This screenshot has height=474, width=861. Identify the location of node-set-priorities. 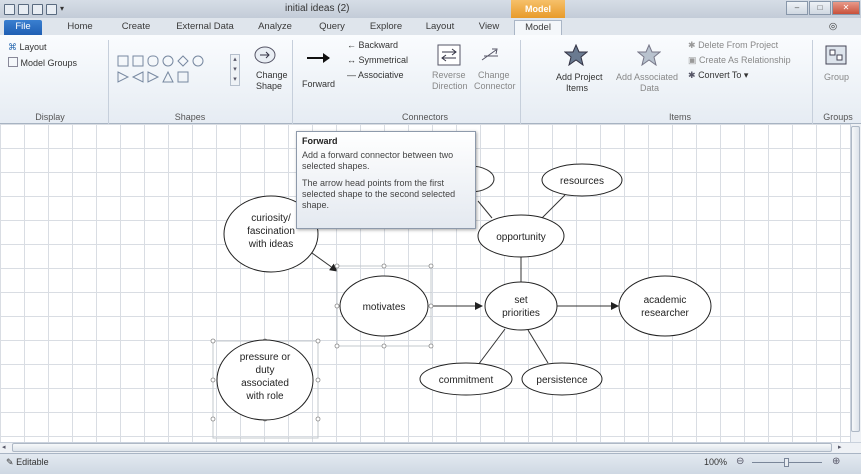
(521, 306).